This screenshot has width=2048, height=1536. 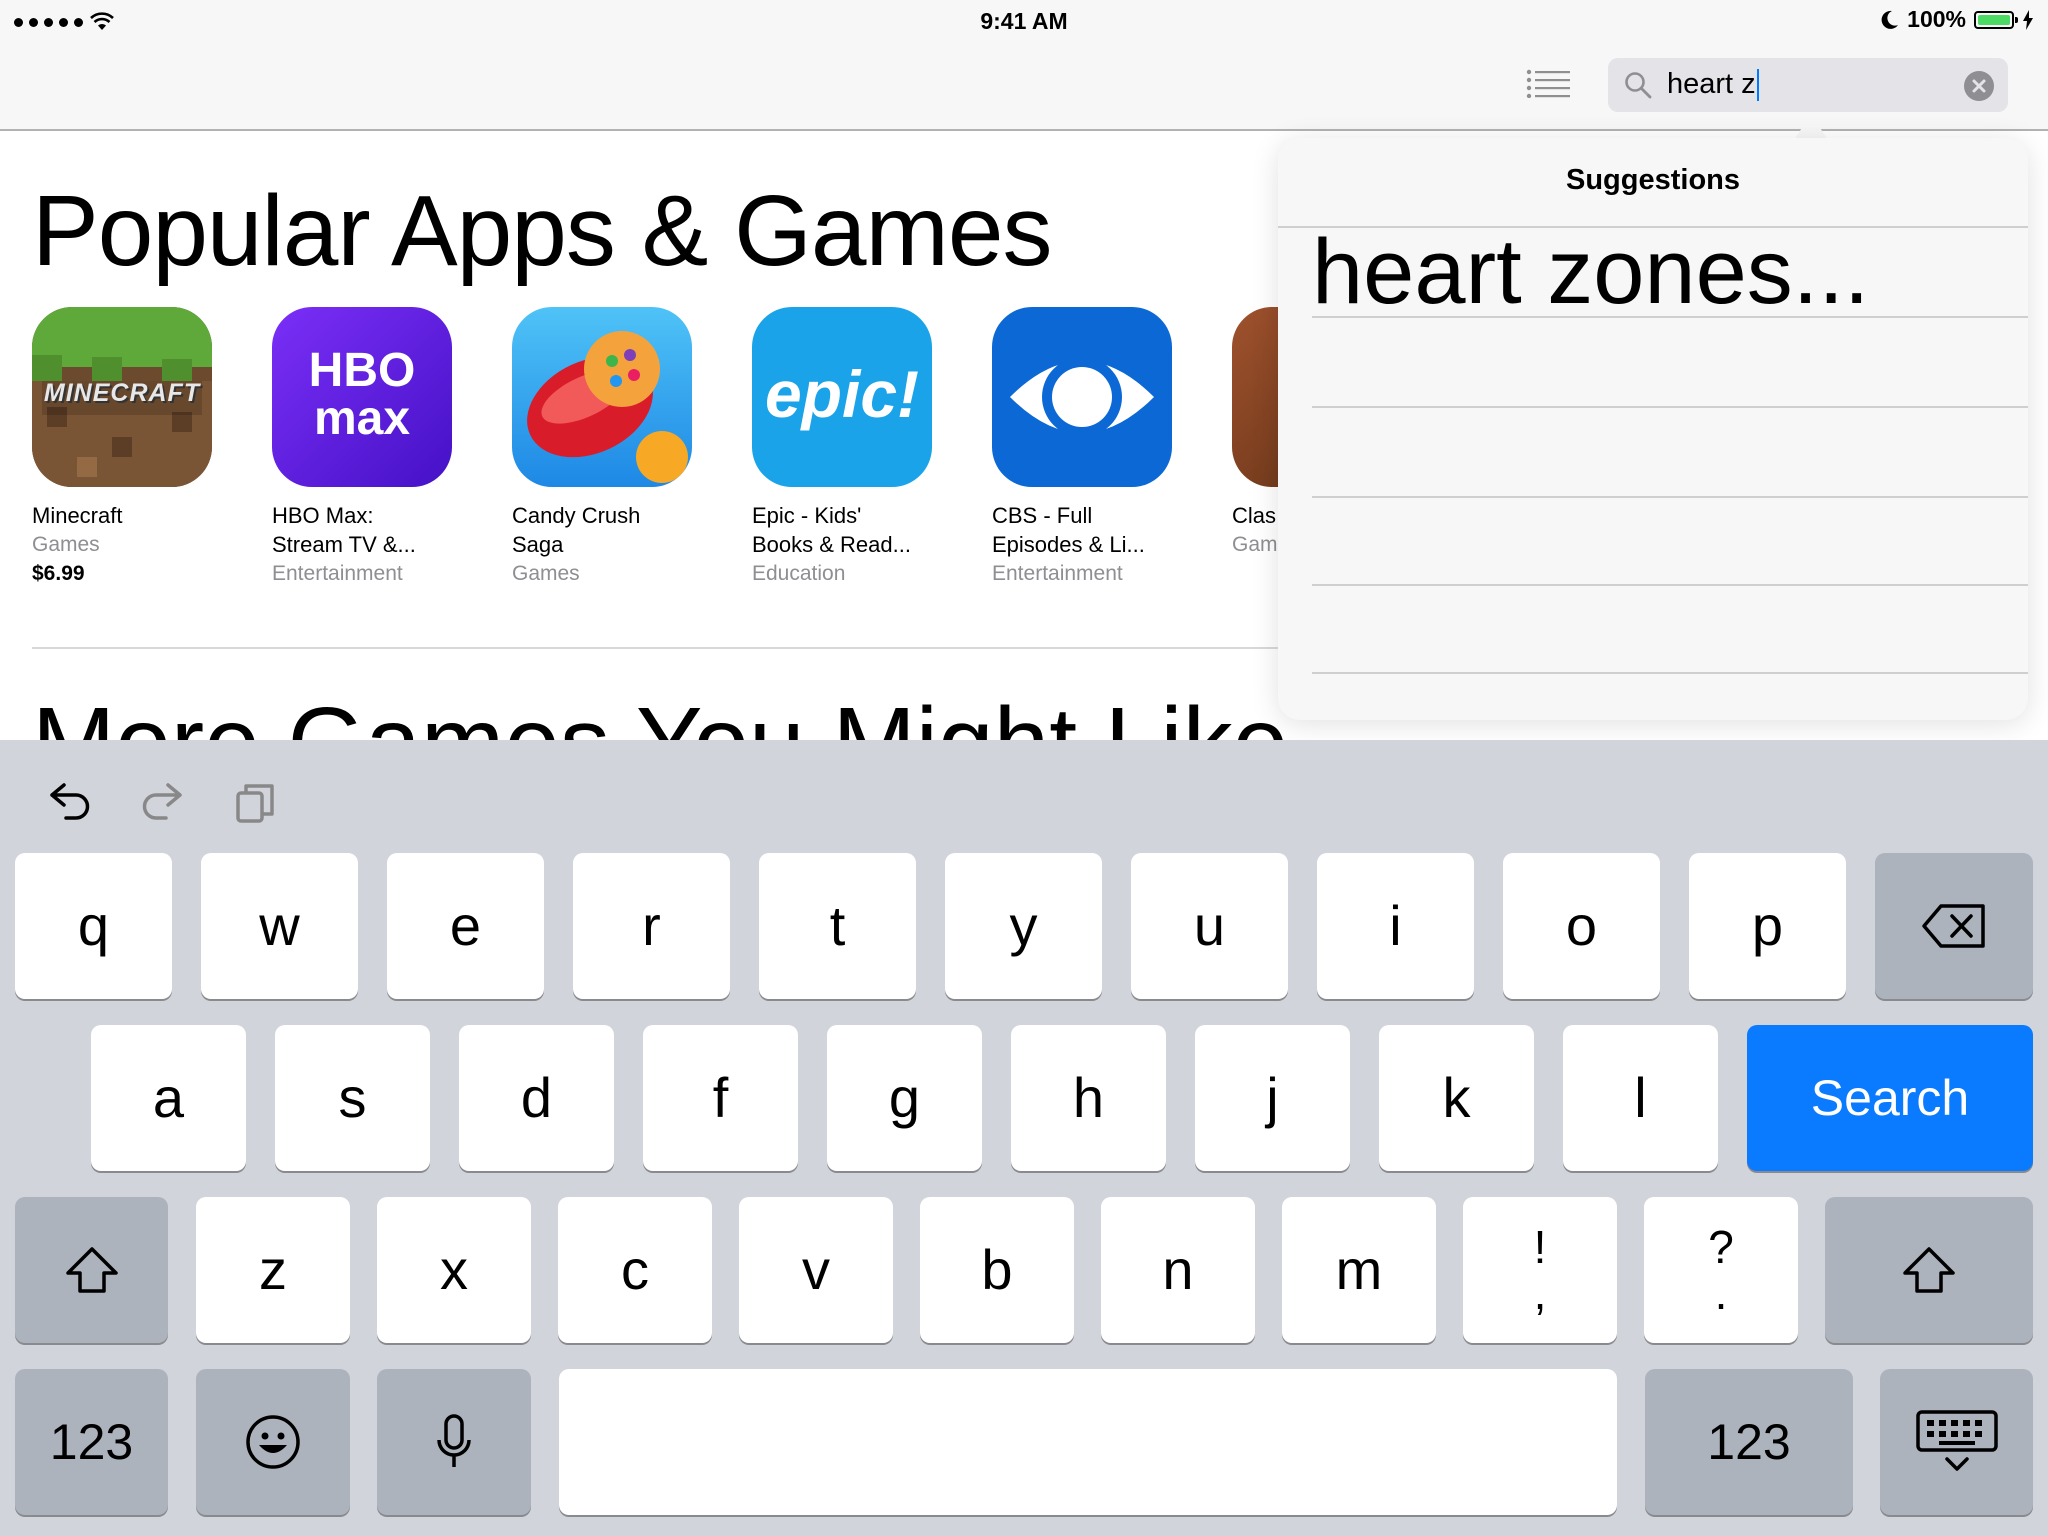 I want to click on key-exclamation-comma: !,, so click(x=1540, y=1270).